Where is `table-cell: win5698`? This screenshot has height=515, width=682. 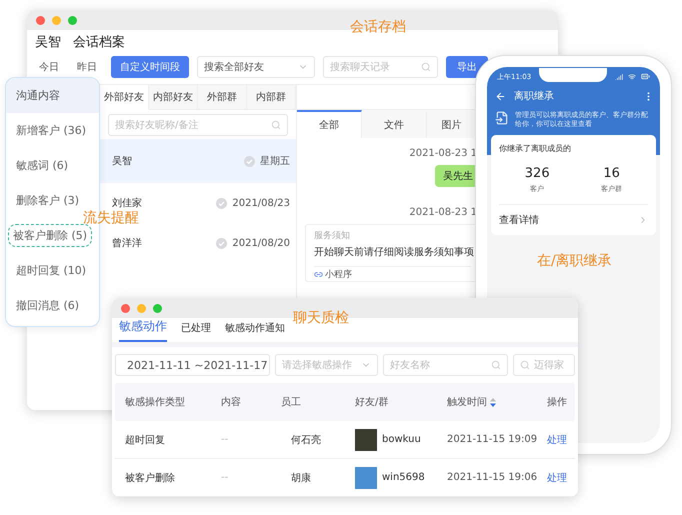
table-cell: win5698 is located at coordinates (403, 477).